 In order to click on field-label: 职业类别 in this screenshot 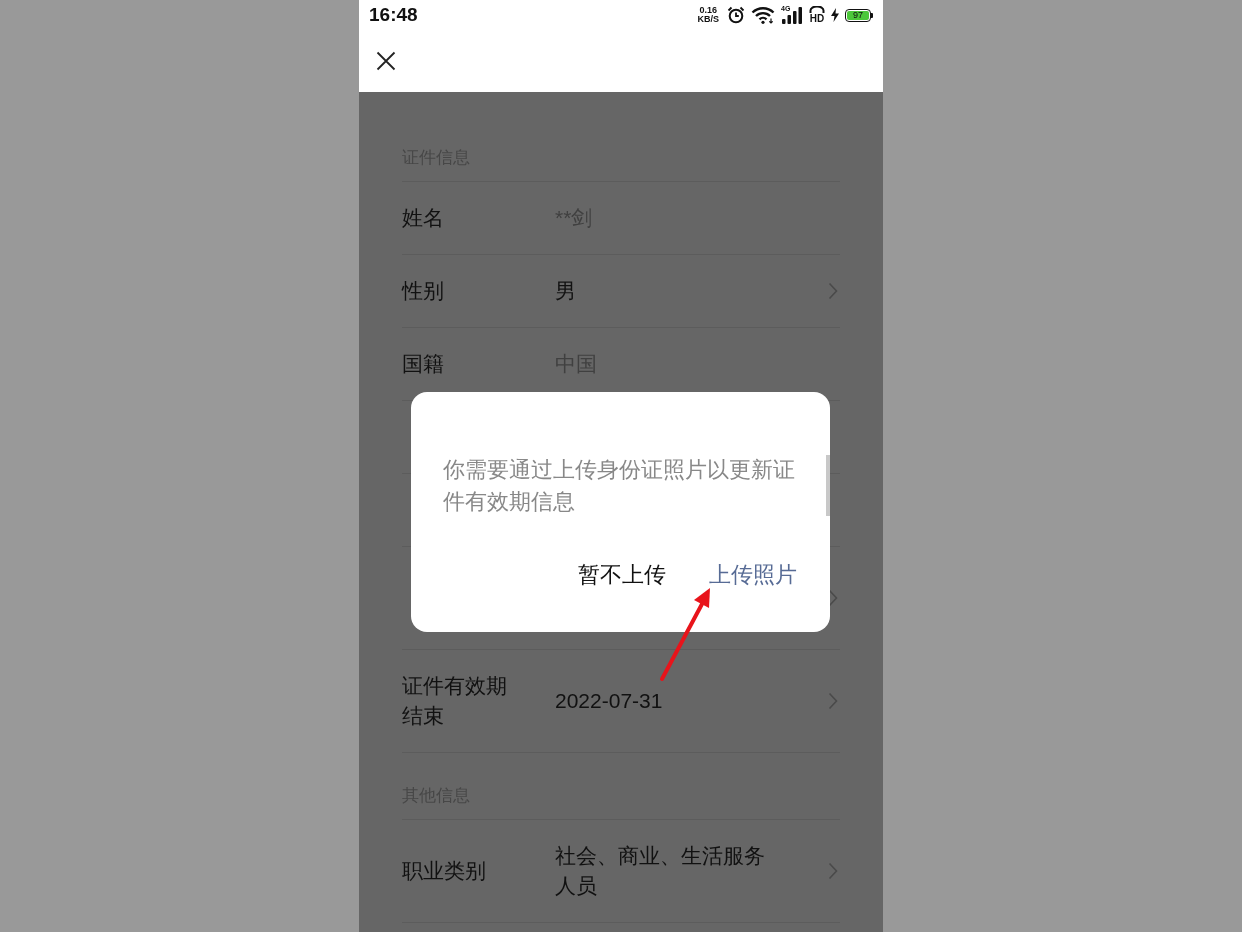, I will do `click(444, 871)`.